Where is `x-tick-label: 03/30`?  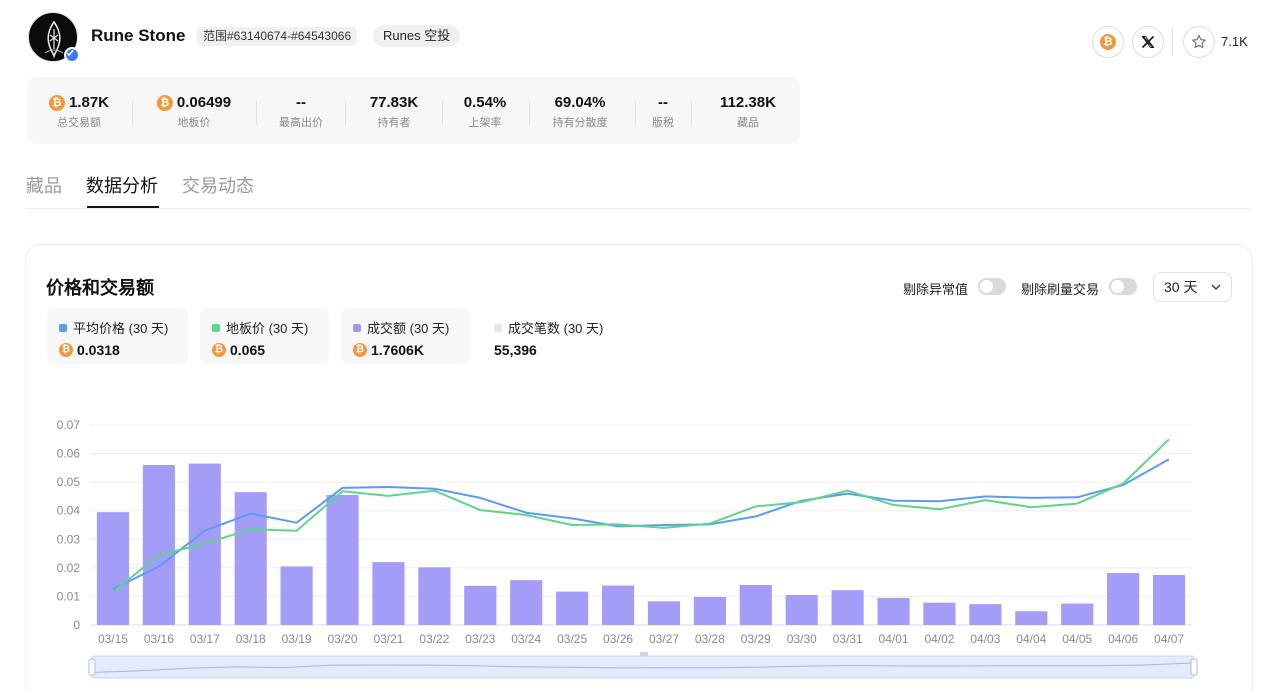 x-tick-label: 03/30 is located at coordinates (802, 639).